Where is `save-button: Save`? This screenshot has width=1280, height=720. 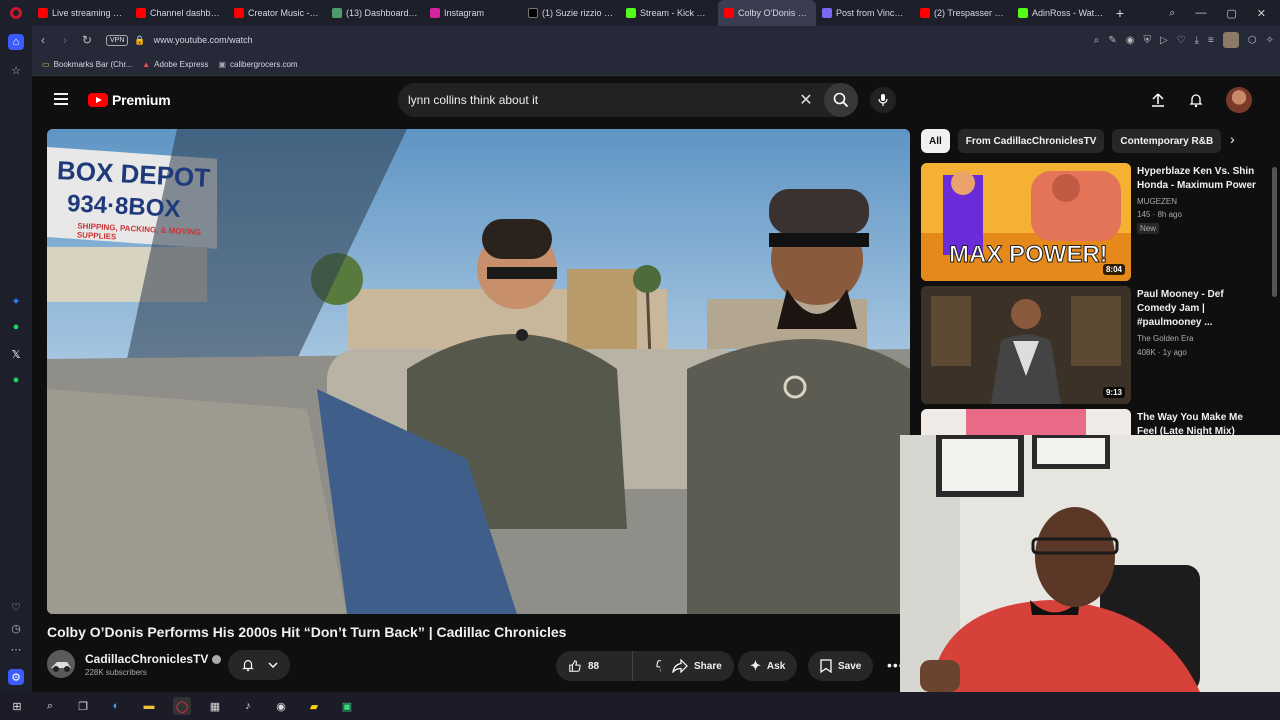 save-button: Save is located at coordinates (841, 666).